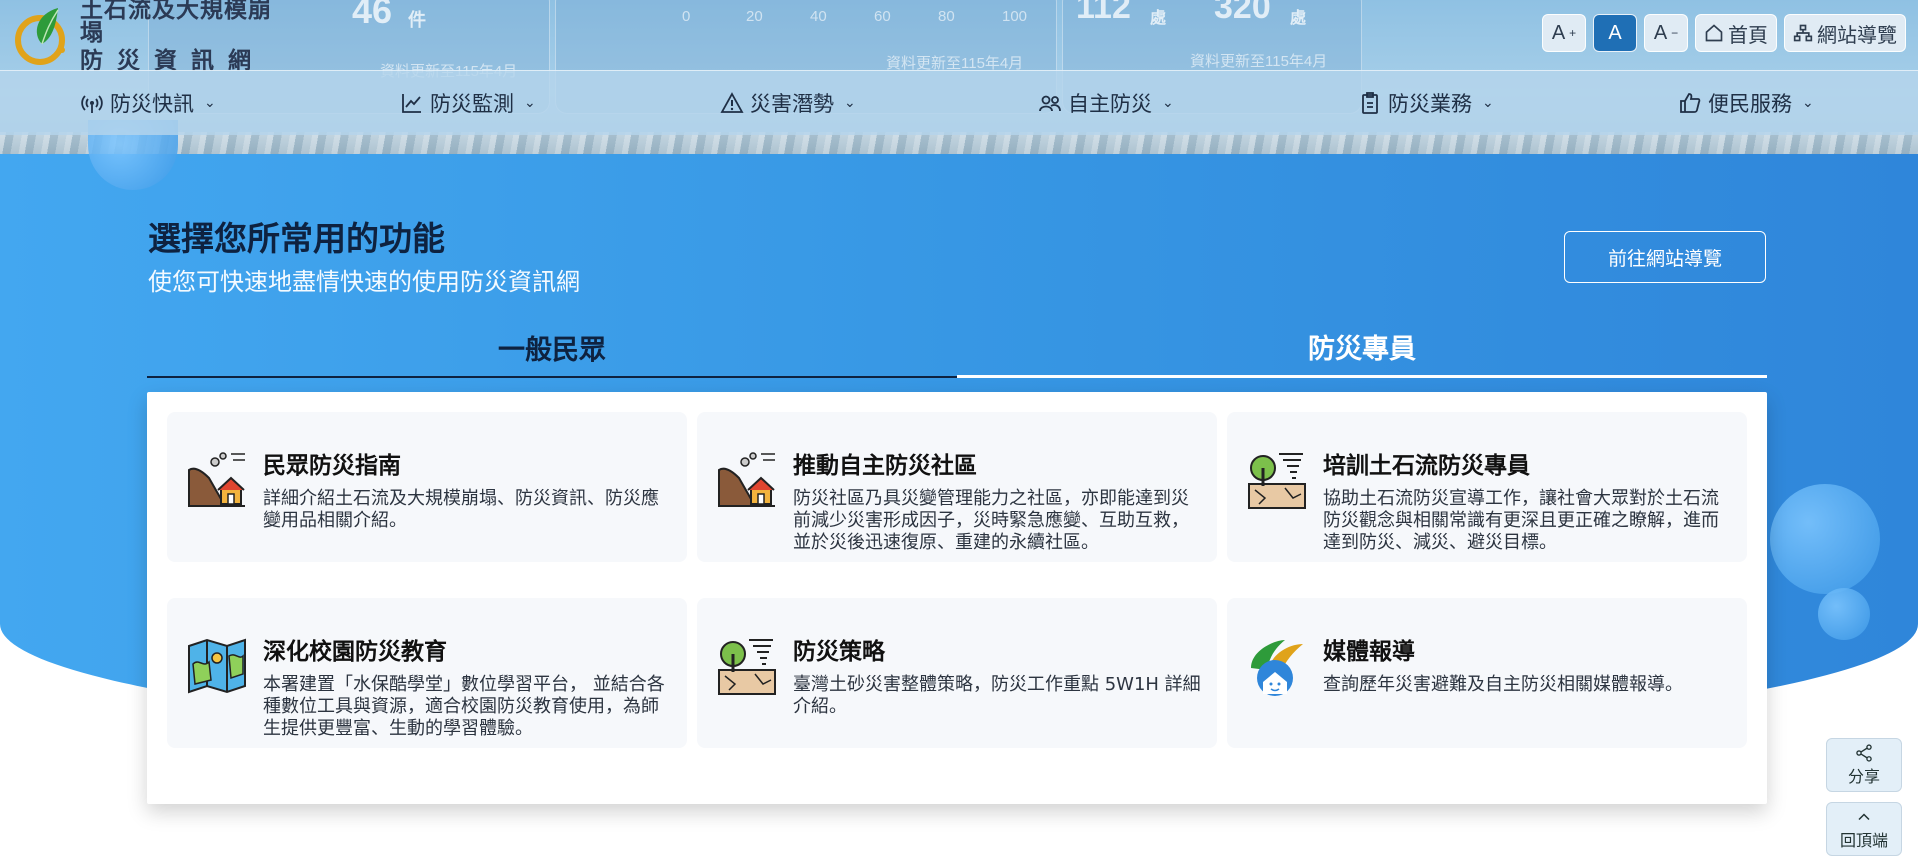 This screenshot has width=1918, height=868. Describe the element at coordinates (1665, 257) in the screenshot. I see `goto-sitemap-button: 前往網站導覽` at that location.